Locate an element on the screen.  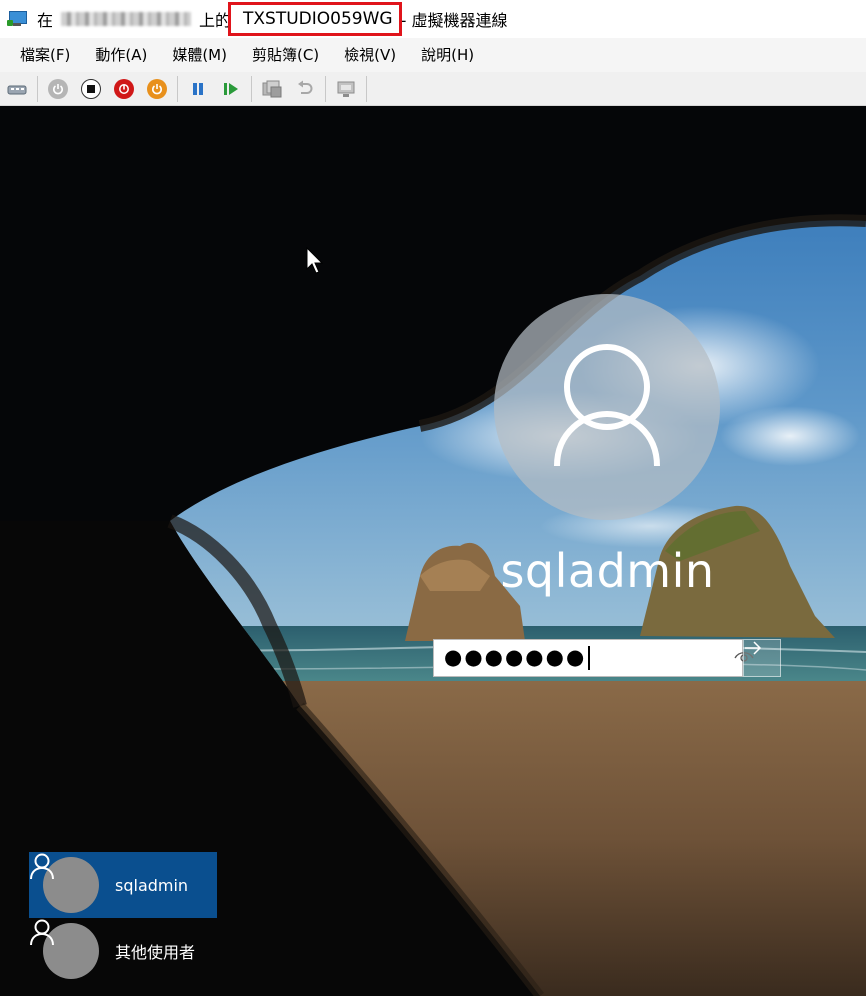
title-prefix: 在 is located at coordinates (45, 20).